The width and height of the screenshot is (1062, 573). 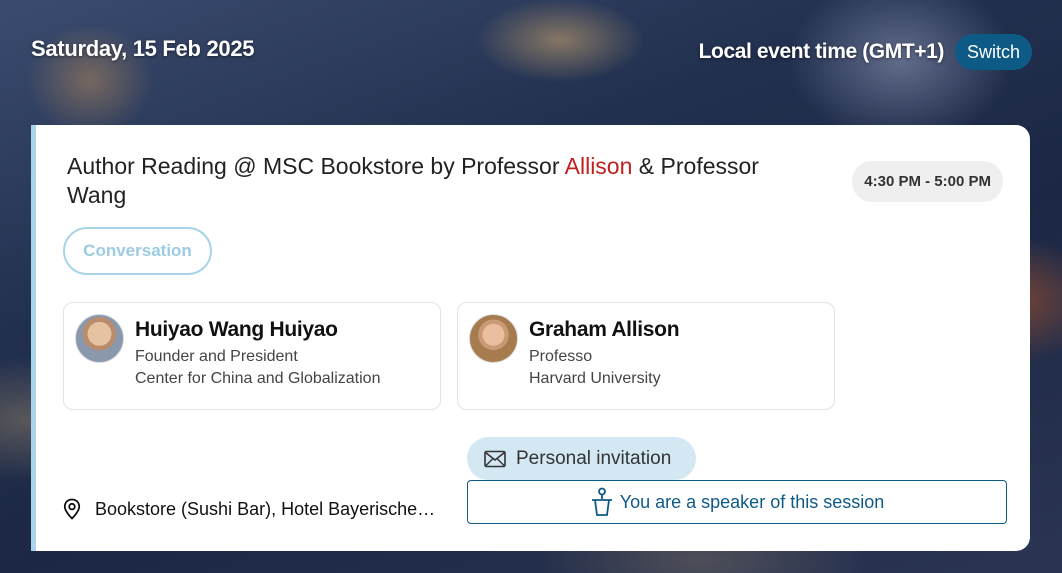 I want to click on speaker-name: Huiyao Wang Huiyao, so click(x=236, y=329).